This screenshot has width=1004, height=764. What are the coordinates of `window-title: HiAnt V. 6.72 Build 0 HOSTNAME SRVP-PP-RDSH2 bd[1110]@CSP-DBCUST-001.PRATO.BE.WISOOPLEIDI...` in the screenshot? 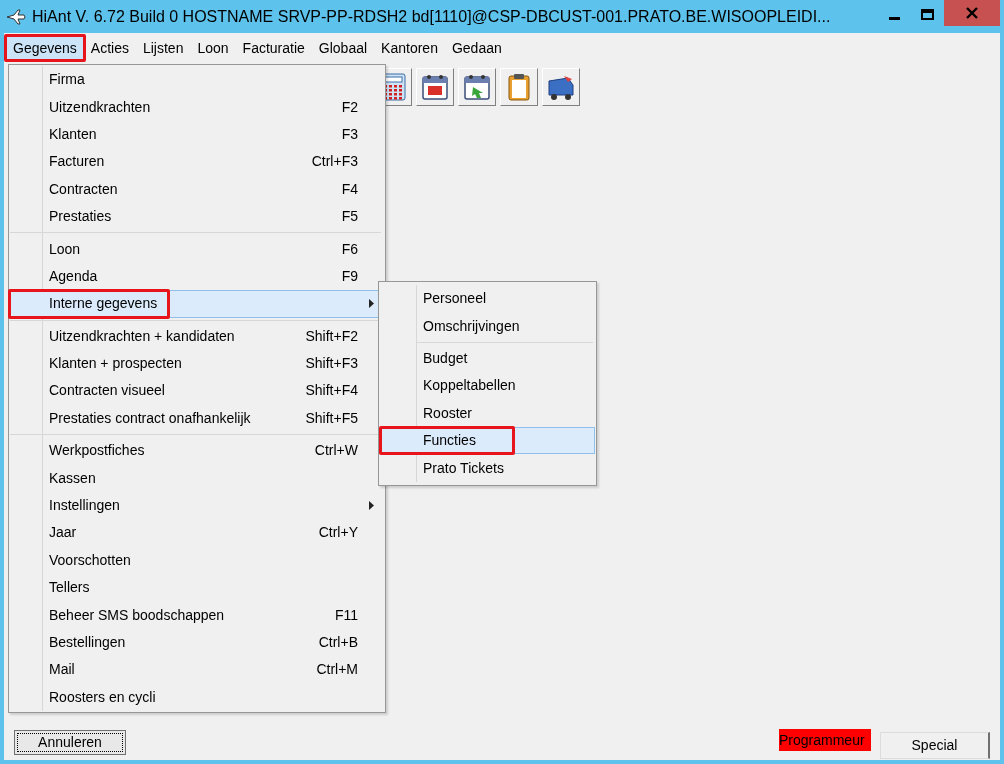 It's located at (431, 16).